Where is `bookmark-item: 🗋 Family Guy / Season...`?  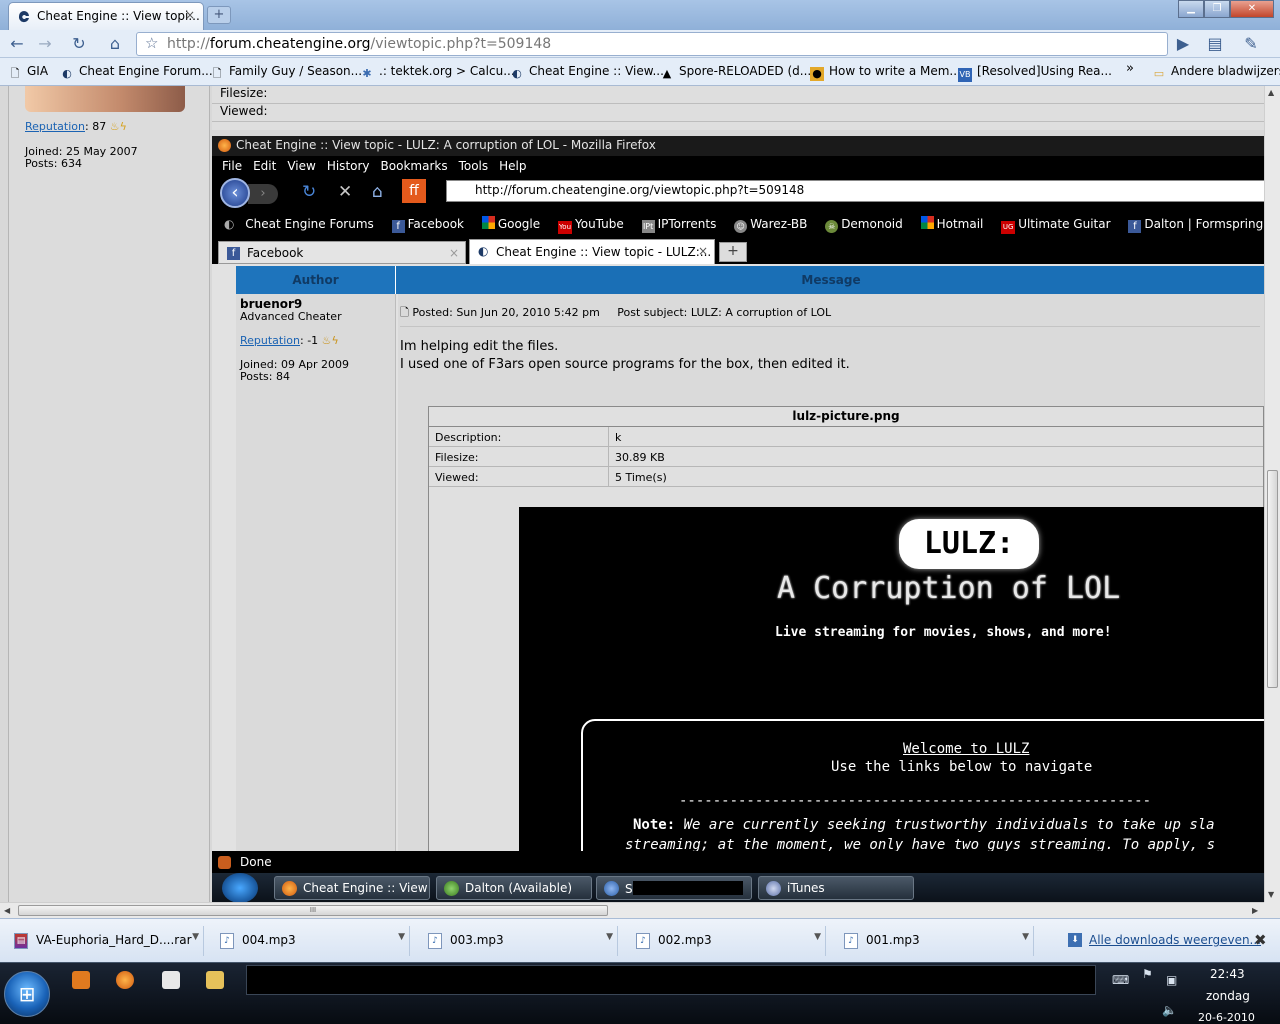 bookmark-item: 🗋 Family Guy / Season... is located at coordinates (286, 72).